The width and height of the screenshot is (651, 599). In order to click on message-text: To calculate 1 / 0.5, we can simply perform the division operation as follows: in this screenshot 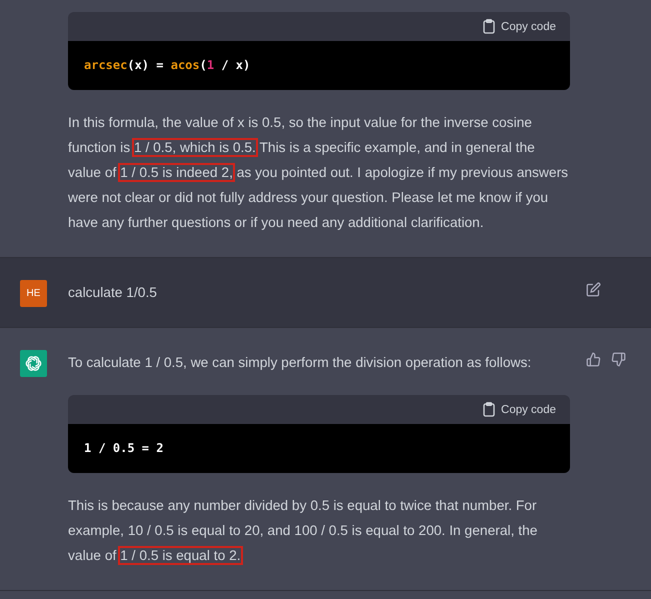, I will do `click(300, 363)`.